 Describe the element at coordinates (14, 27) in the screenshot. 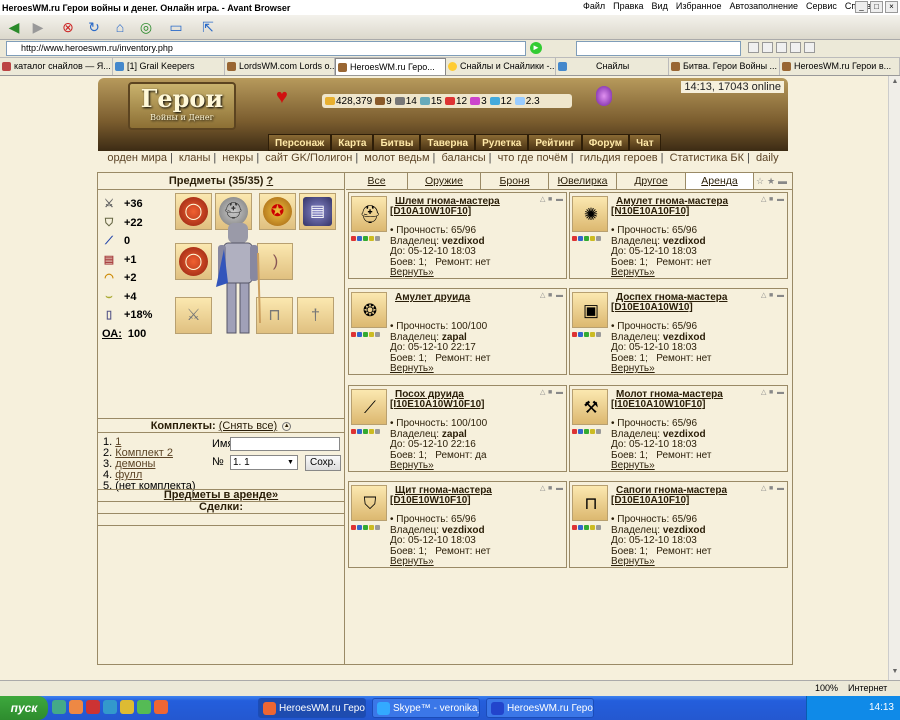

I see `back-icon: ◀` at that location.